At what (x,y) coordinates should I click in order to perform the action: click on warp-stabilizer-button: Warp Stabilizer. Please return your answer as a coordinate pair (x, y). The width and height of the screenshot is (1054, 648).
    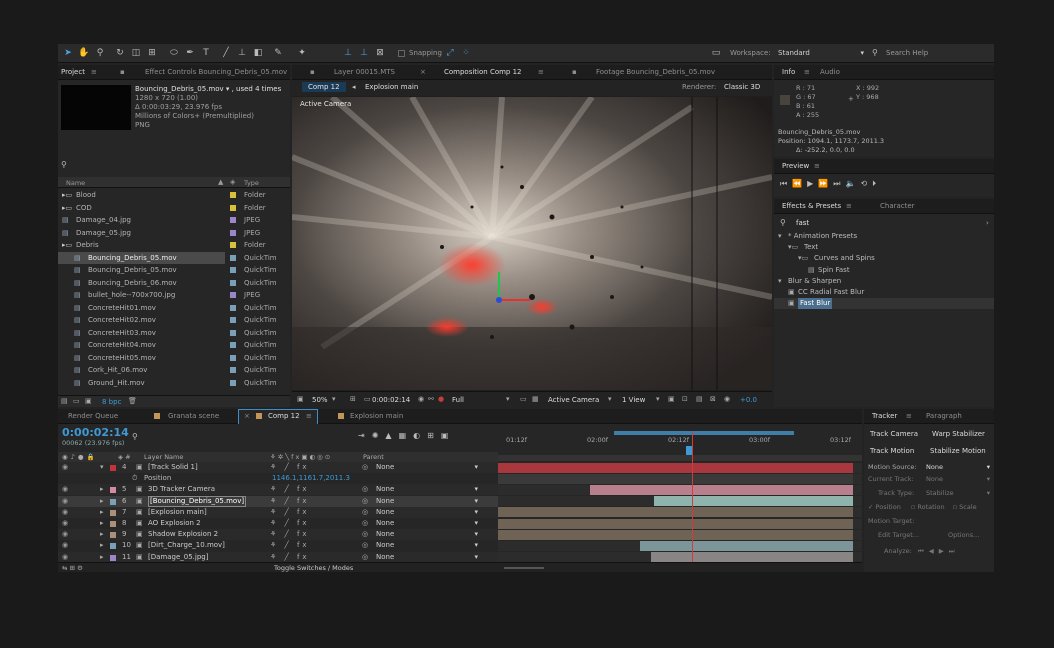
    Looking at the image, I should click on (958, 434).